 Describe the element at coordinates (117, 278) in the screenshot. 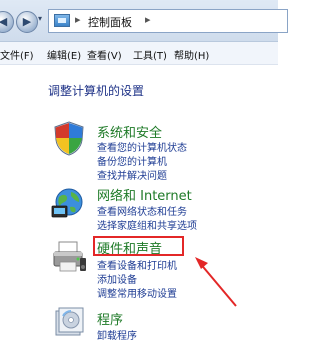

I see `link-add-device: 添加设备` at that location.